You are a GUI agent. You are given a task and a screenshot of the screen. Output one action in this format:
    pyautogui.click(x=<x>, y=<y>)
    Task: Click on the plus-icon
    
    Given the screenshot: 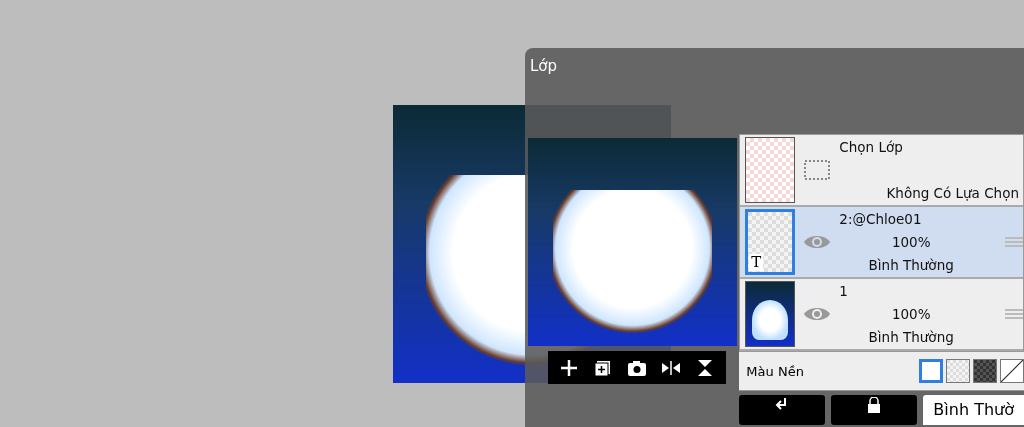 What is the action you would take?
    pyautogui.click(x=569, y=367)
    